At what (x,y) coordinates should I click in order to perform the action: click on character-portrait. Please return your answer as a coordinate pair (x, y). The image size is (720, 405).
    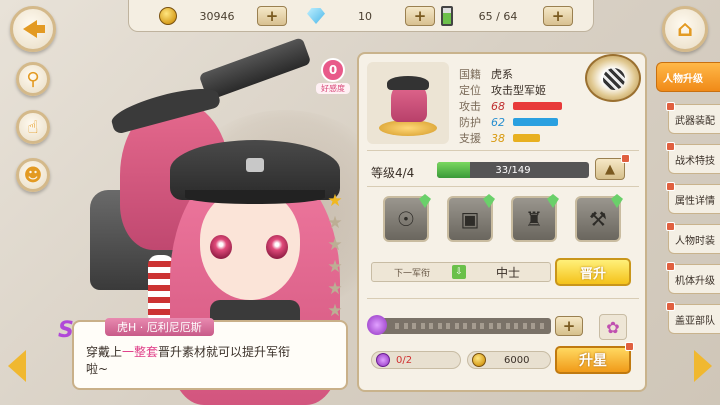
    Looking at the image, I should click on (408, 103).